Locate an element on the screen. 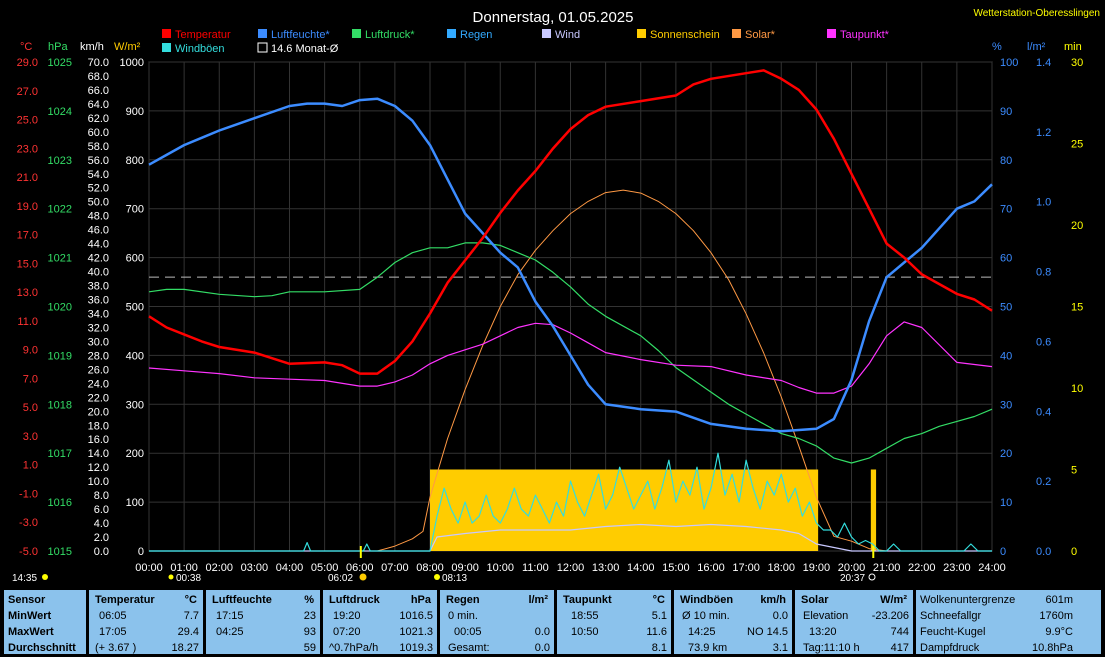 Image resolution: width=1105 pixels, height=657 pixels. temp-title: Temperatur is located at coordinates (125, 600).